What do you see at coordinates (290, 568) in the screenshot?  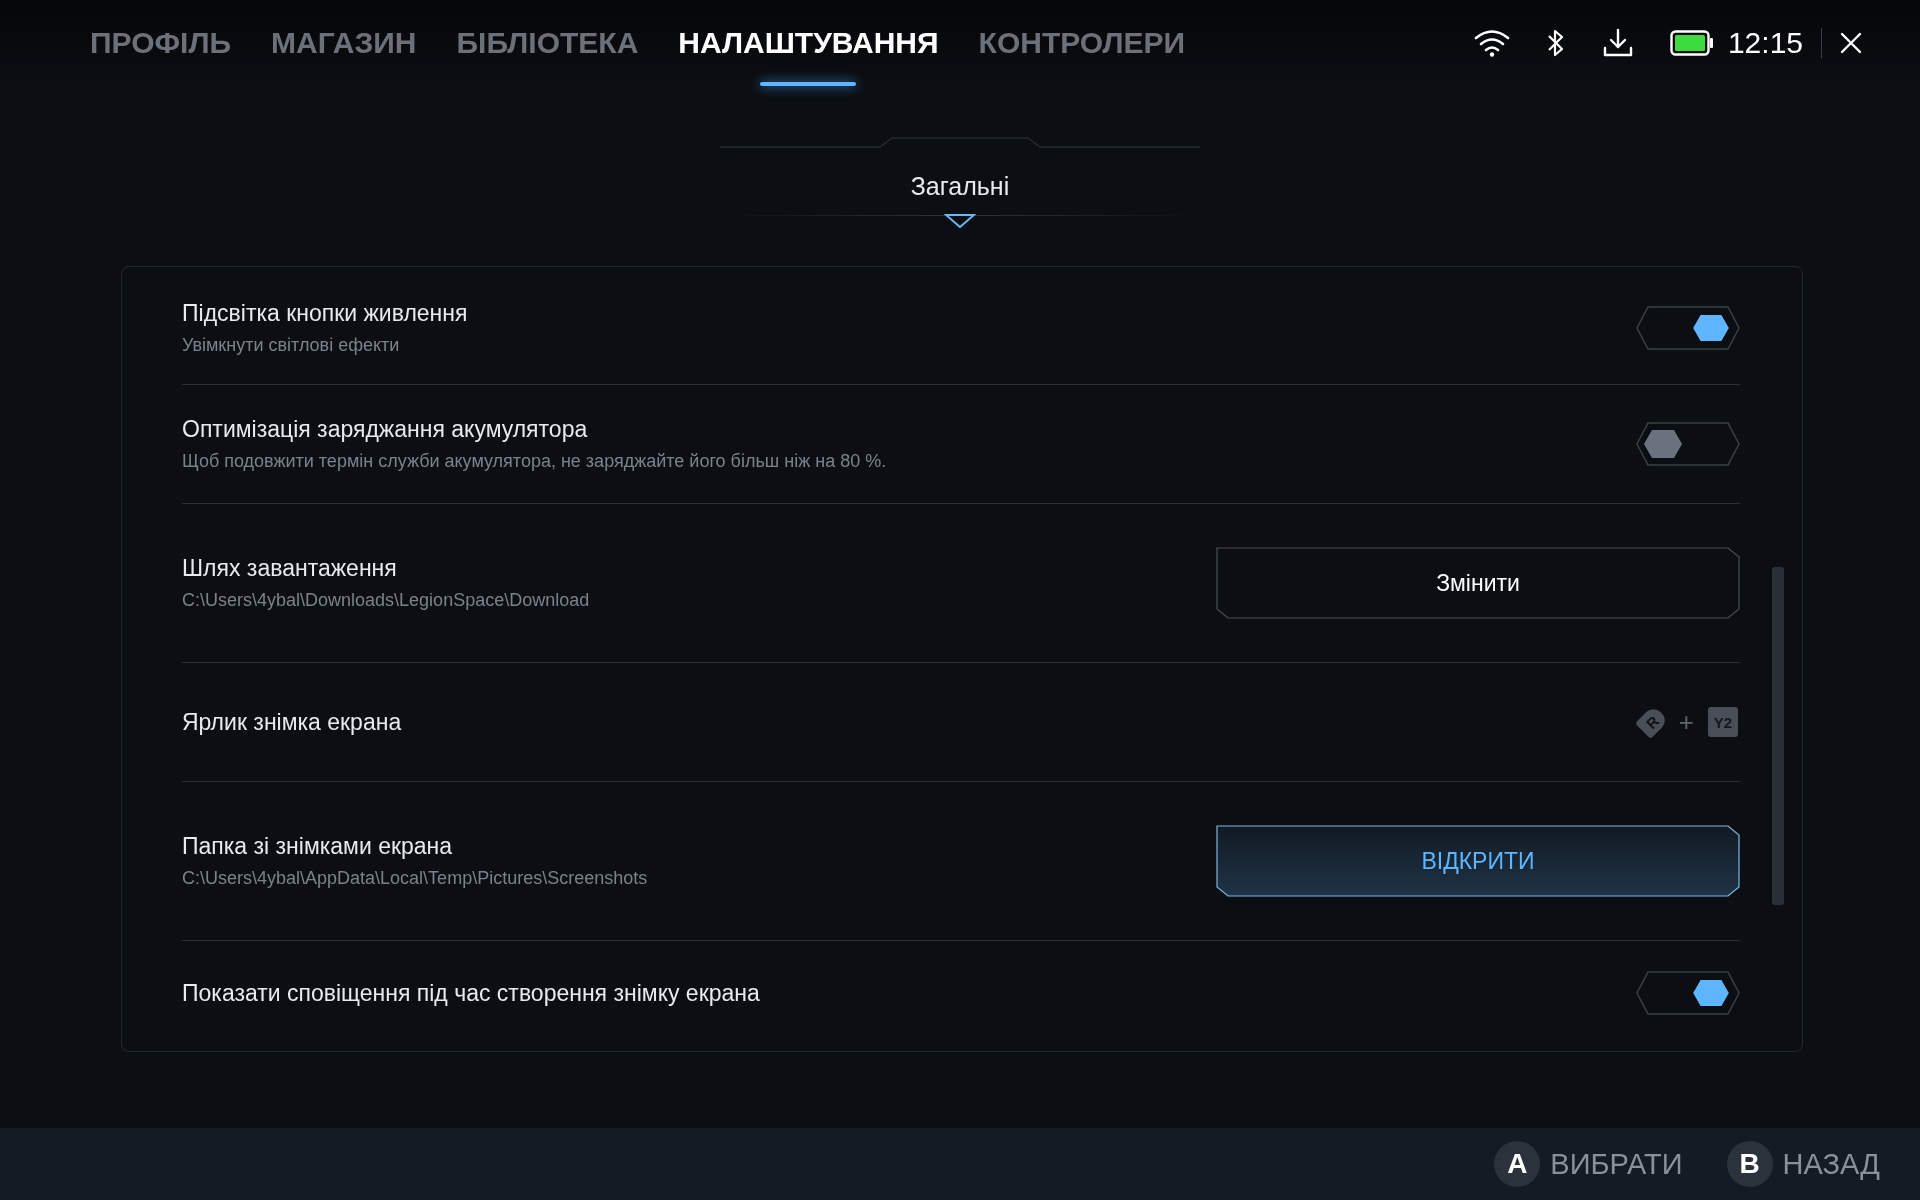 I see `setting-title: Шлях завантаження` at bounding box center [290, 568].